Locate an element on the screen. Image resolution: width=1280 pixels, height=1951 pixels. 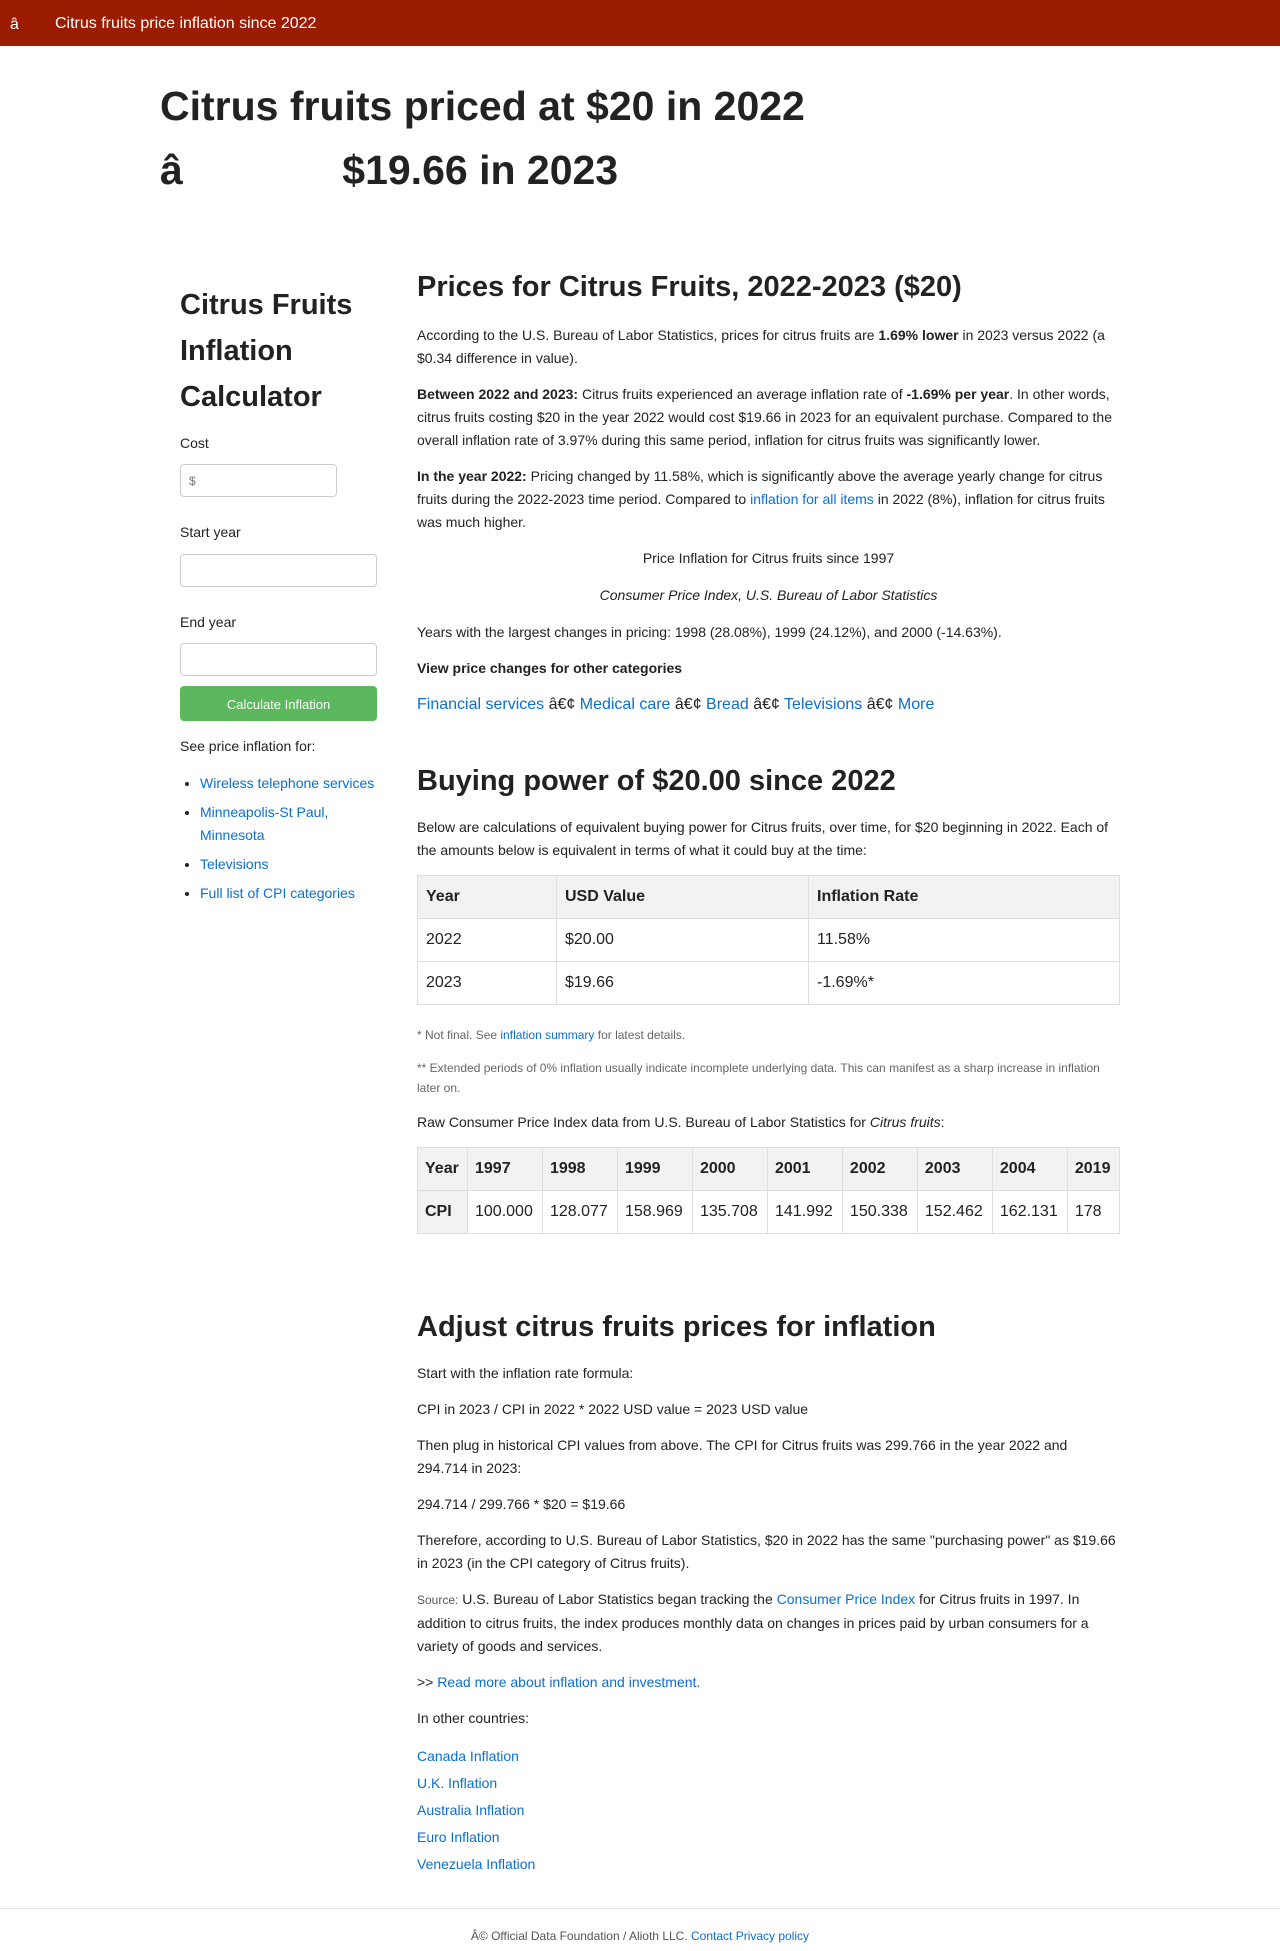
cell: 2023 is located at coordinates (487, 983).